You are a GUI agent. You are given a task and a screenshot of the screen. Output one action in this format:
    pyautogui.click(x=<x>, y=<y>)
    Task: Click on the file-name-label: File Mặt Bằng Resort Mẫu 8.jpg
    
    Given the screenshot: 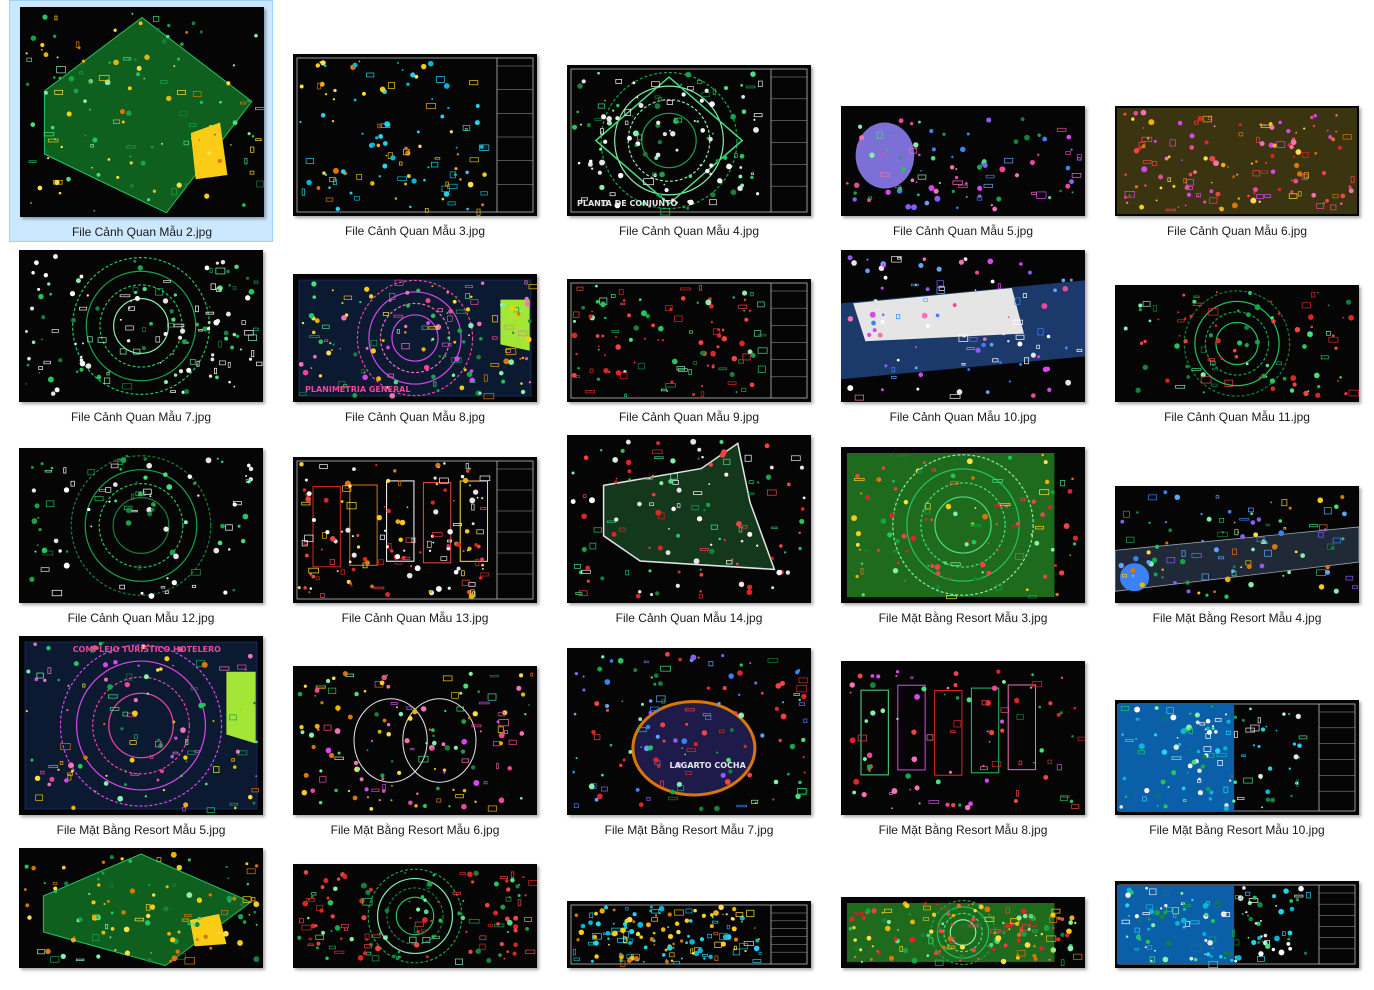 What is the action you would take?
    pyautogui.click(x=963, y=830)
    